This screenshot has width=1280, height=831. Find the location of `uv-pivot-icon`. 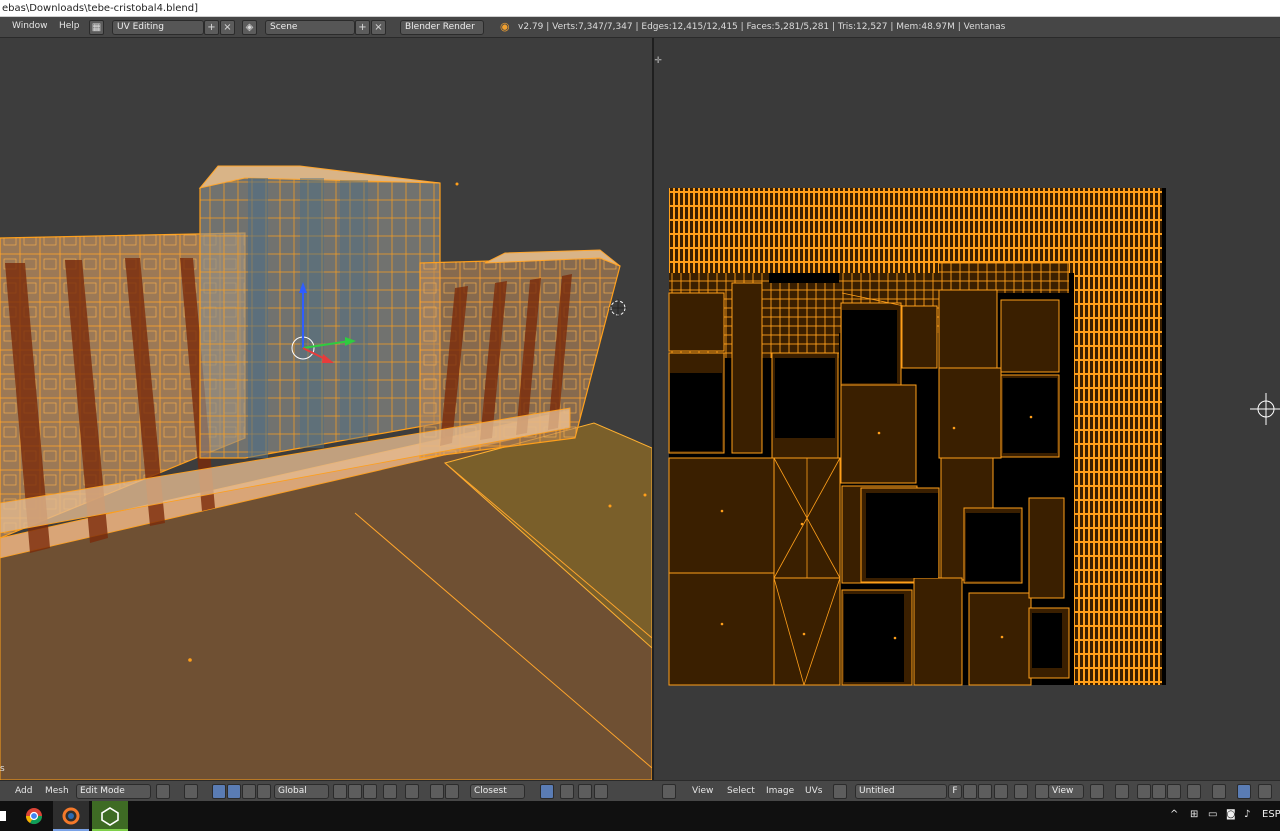

uv-pivot-icon is located at coordinates (1097, 791).